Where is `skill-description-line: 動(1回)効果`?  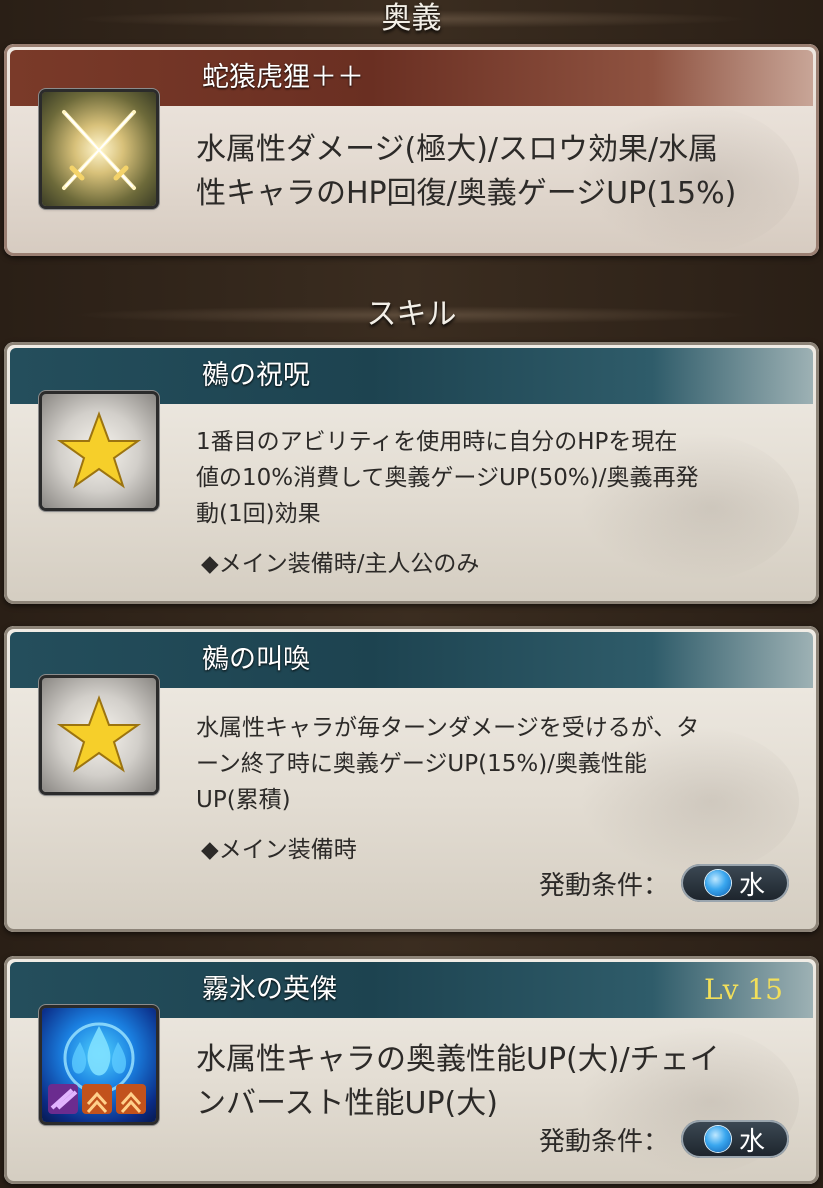
skill-description-line: 動(1回)効果 is located at coordinates (258, 514).